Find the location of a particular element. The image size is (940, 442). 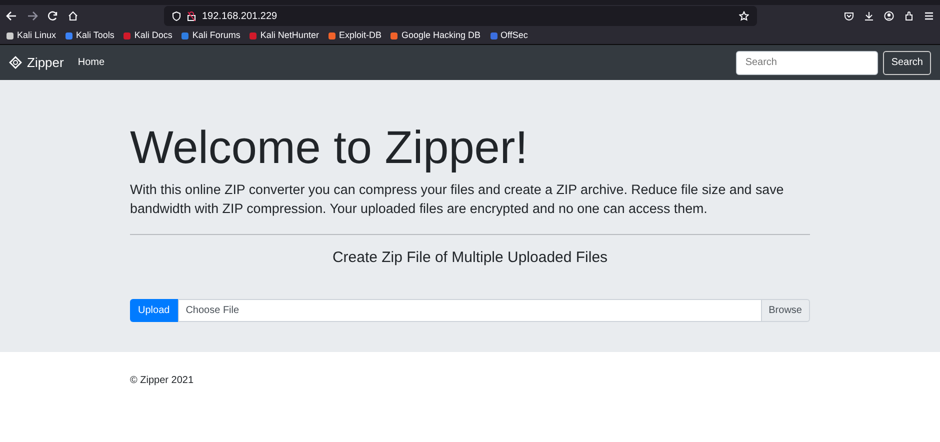

url-text: 192.168.201.229 is located at coordinates (240, 17).